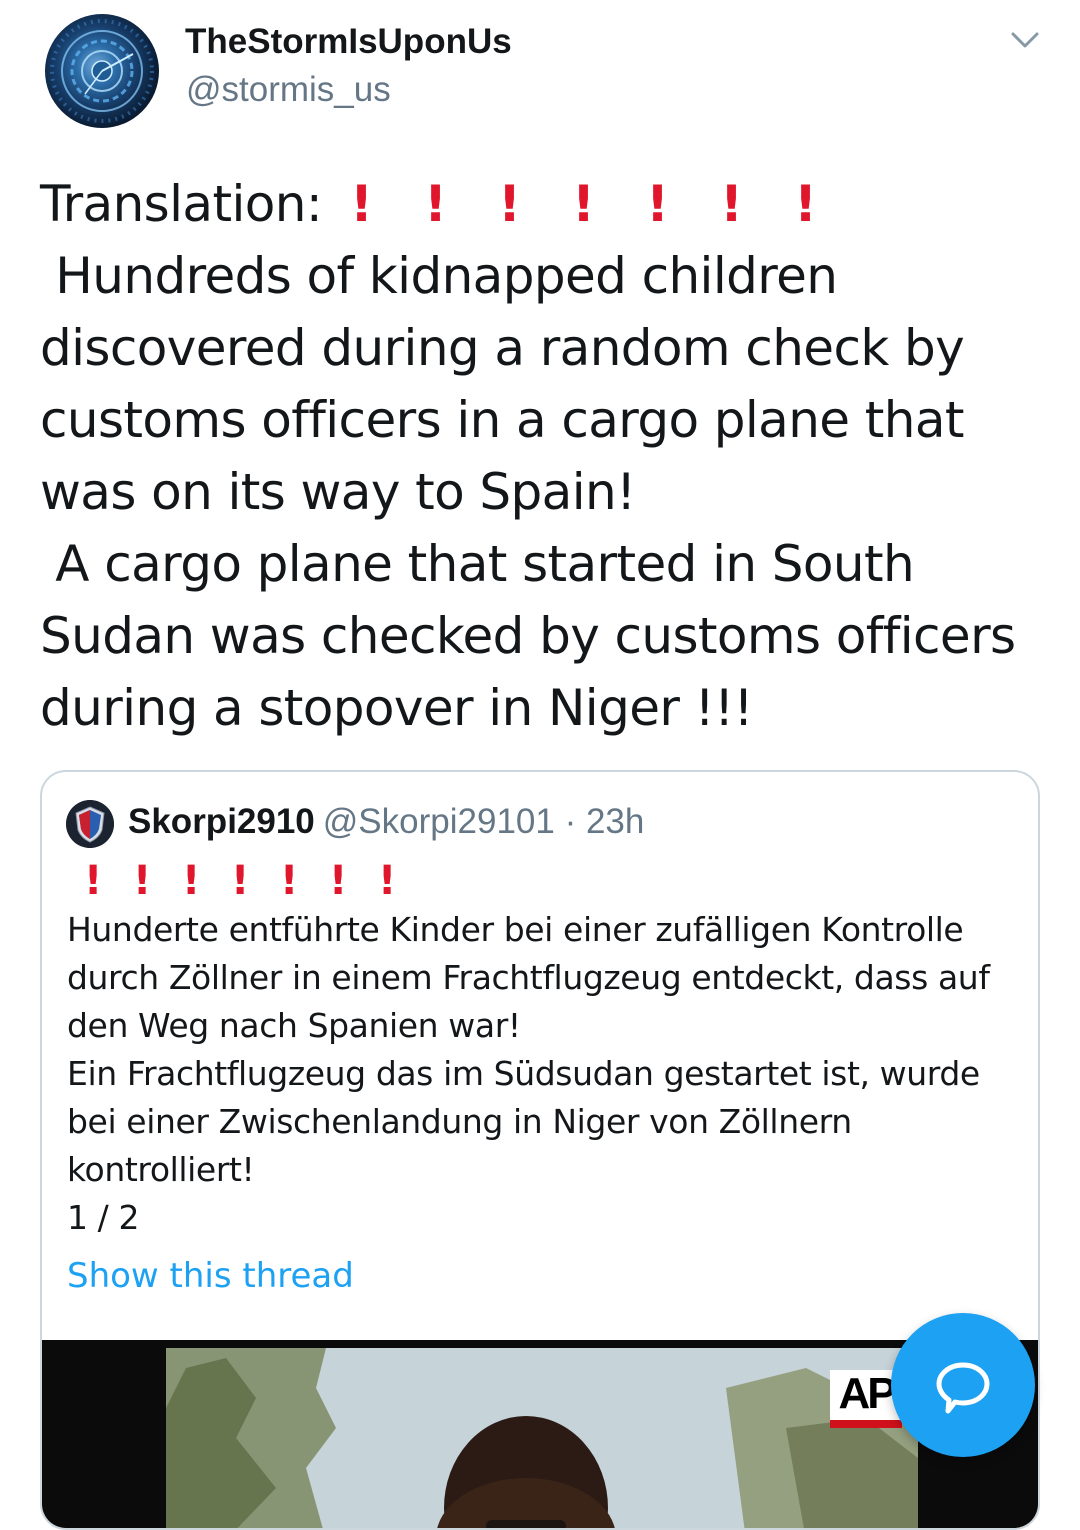 Image resolution: width=1080 pixels, height=1530 pixels. What do you see at coordinates (338, 492) in the screenshot?
I see `tweet-line: was on its way to Spain!` at bounding box center [338, 492].